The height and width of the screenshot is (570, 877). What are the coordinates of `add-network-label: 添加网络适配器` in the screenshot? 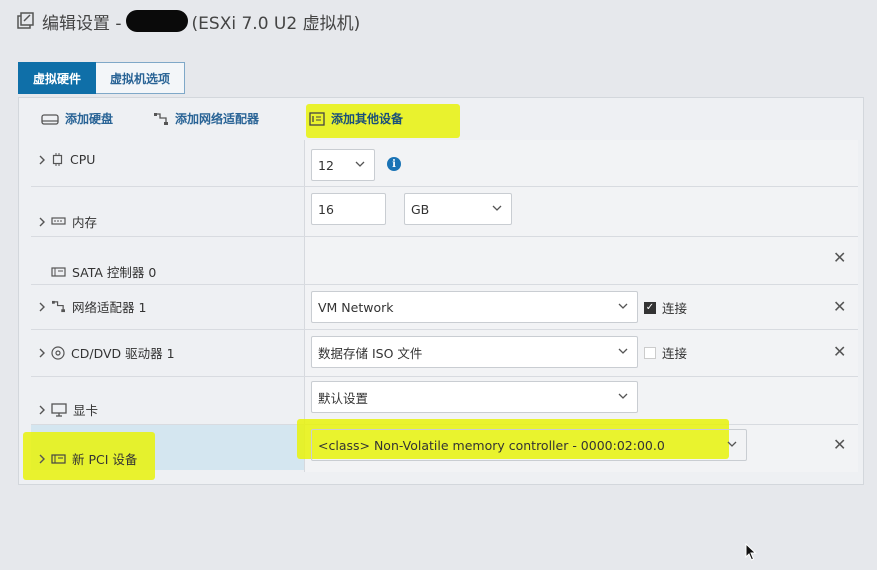 It's located at (217, 119).